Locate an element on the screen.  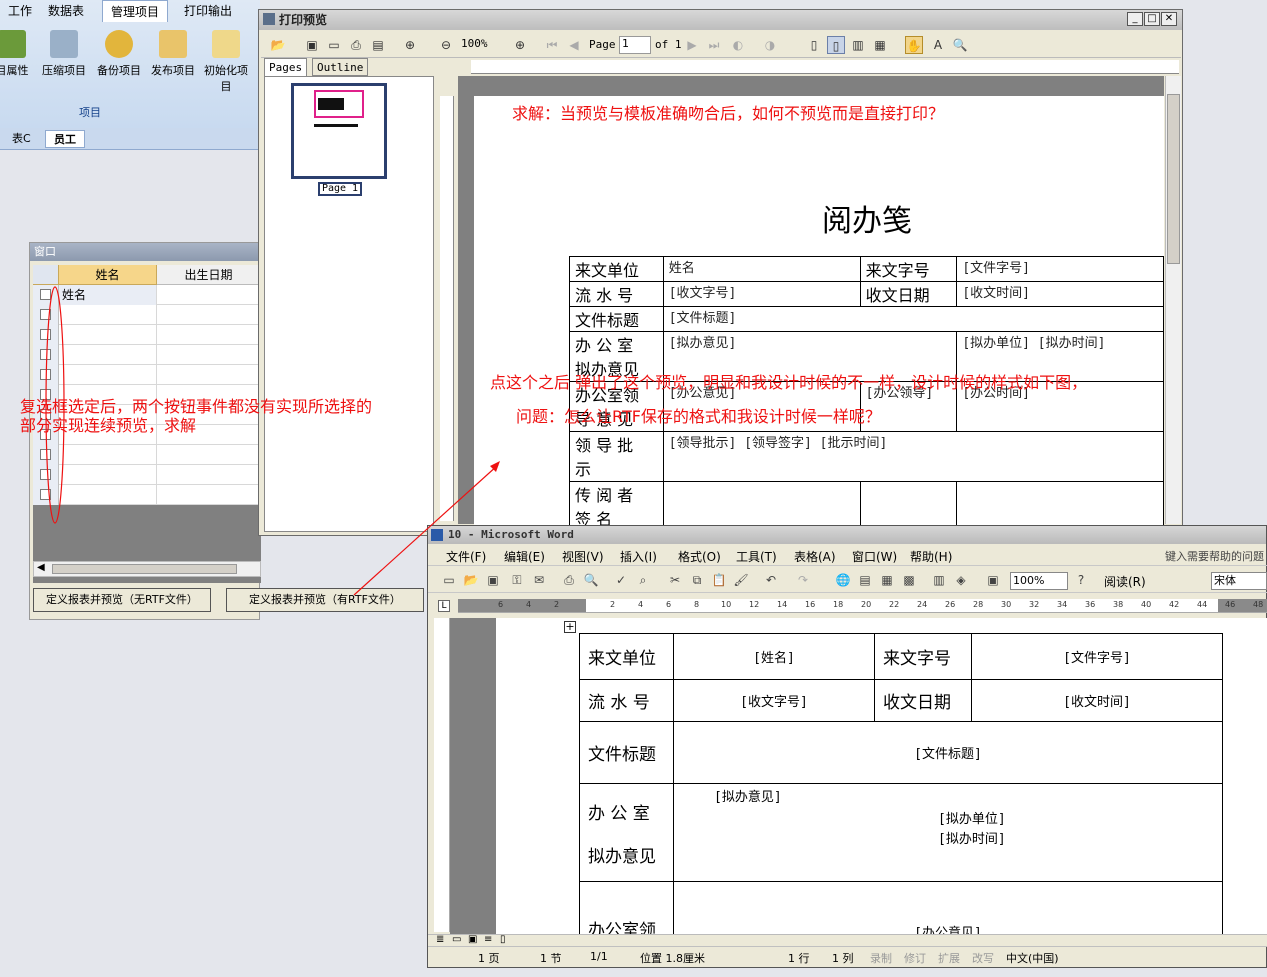
close-icon: ✕ is located at coordinates (1169, 19).